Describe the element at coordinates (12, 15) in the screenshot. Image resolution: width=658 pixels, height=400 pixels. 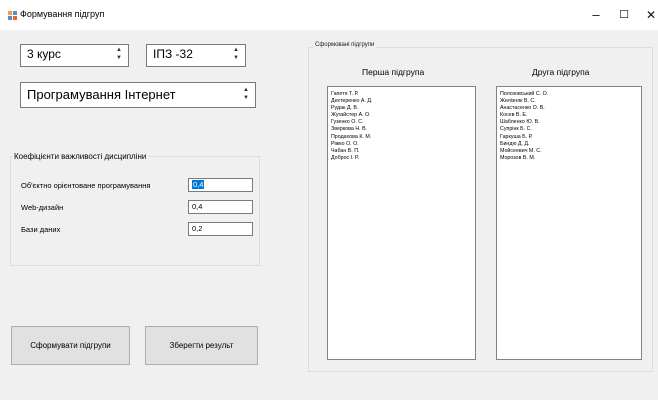
I see `app-icon` at that location.